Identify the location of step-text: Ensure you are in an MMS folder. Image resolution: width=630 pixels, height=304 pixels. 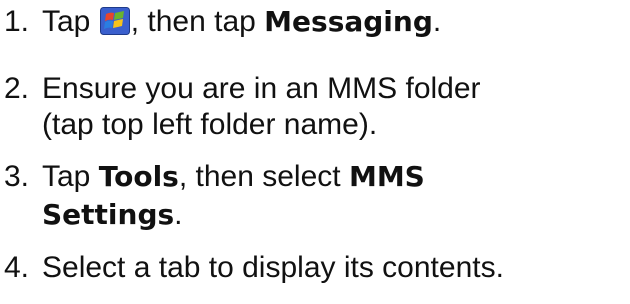
(261, 88).